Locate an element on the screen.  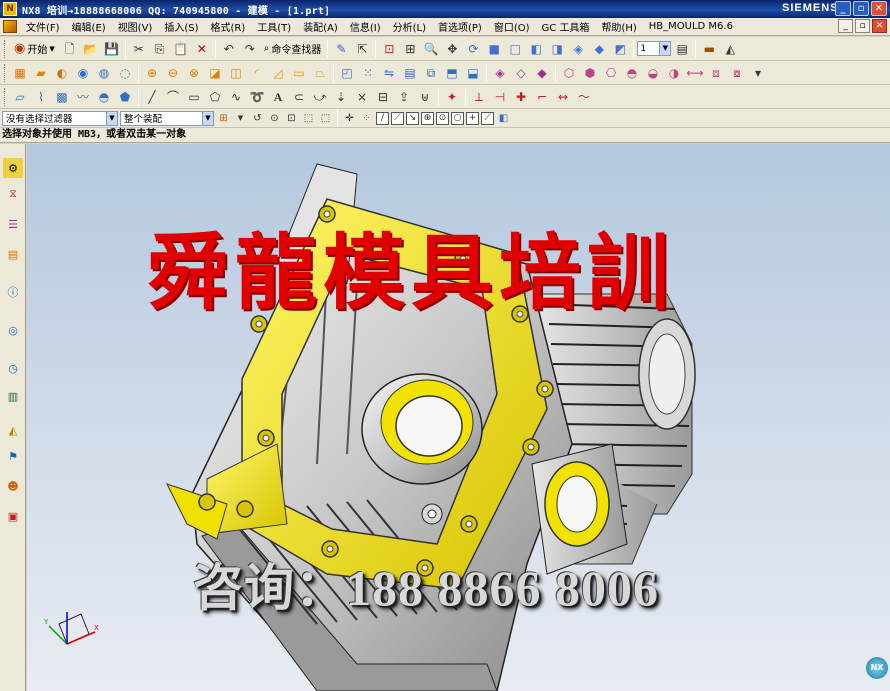
group-face-icon: ⧈ is located at coordinates (716, 73).